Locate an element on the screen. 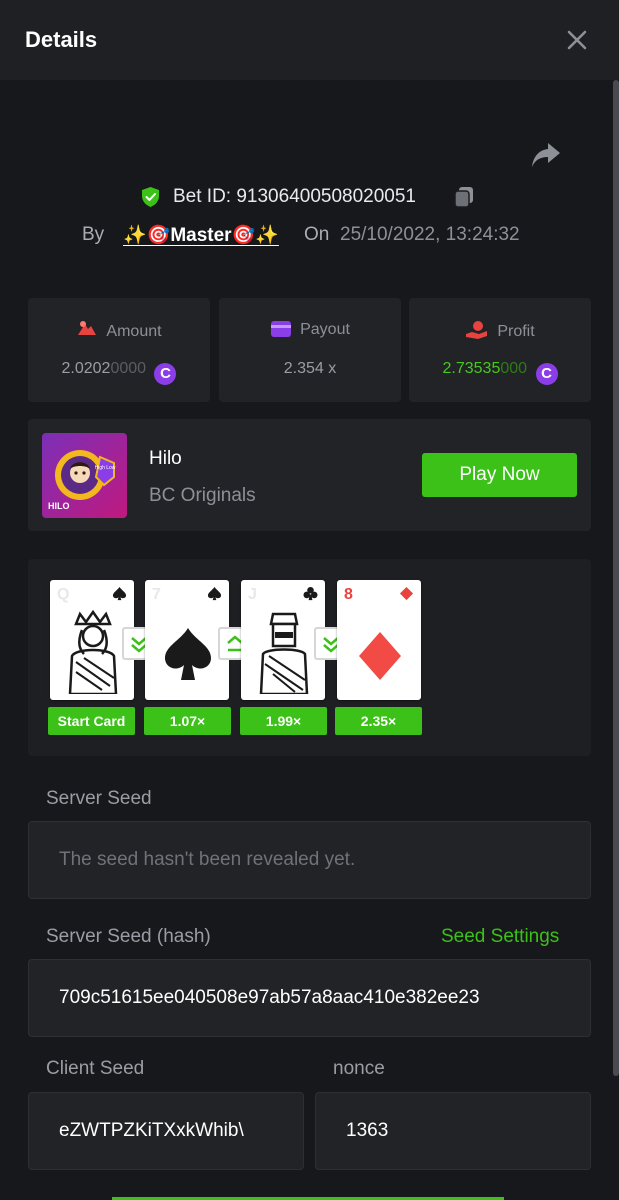  multiplier-badge: 2.35× is located at coordinates (378, 721).